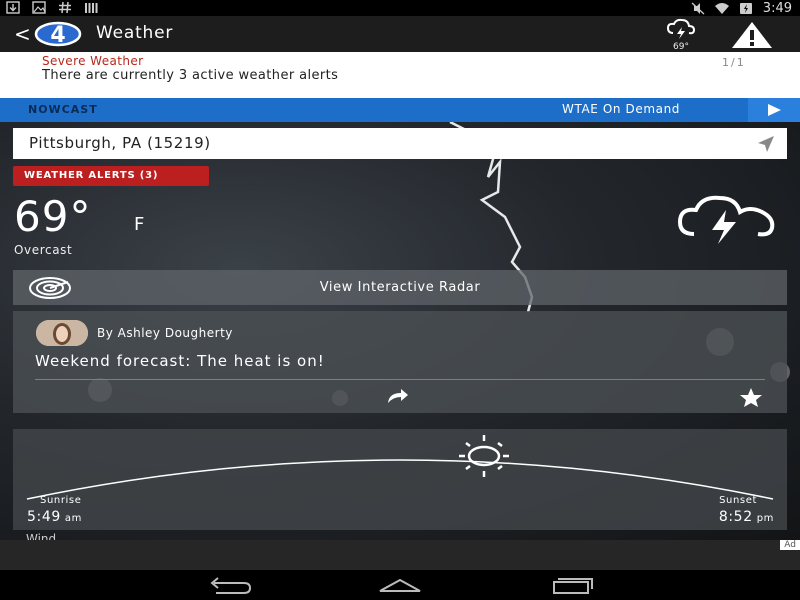 The height and width of the screenshot is (600, 800). Describe the element at coordinates (484, 456) in the screenshot. I see `sun-icon` at that location.